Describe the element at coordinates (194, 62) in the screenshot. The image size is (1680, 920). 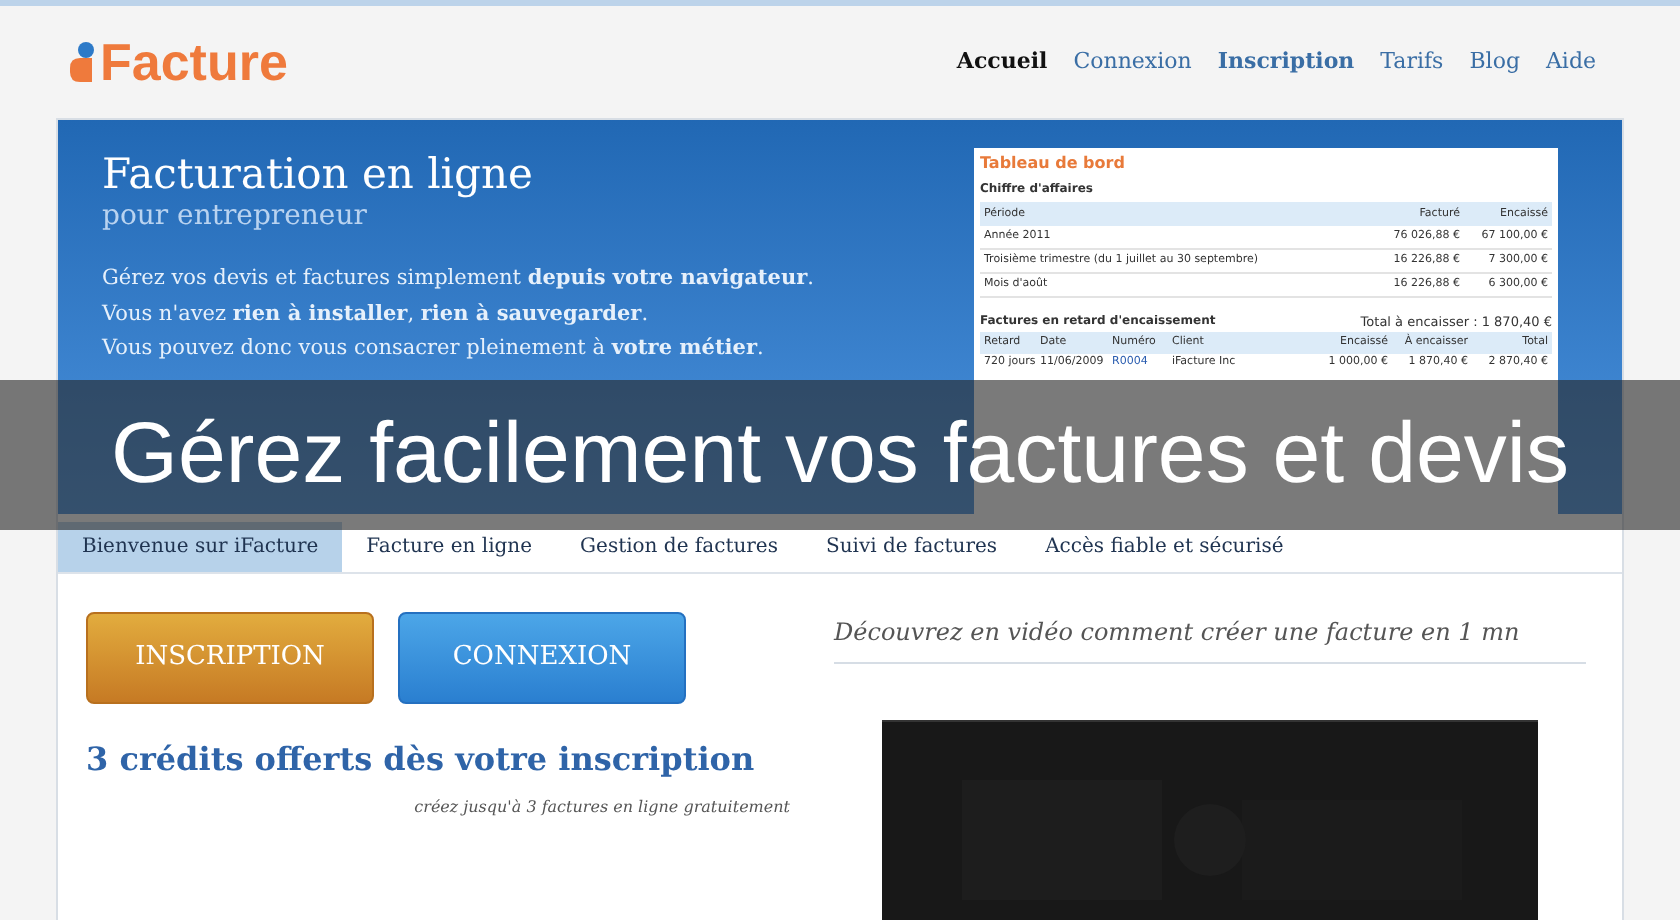
I see `logo-text: Facture` at that location.